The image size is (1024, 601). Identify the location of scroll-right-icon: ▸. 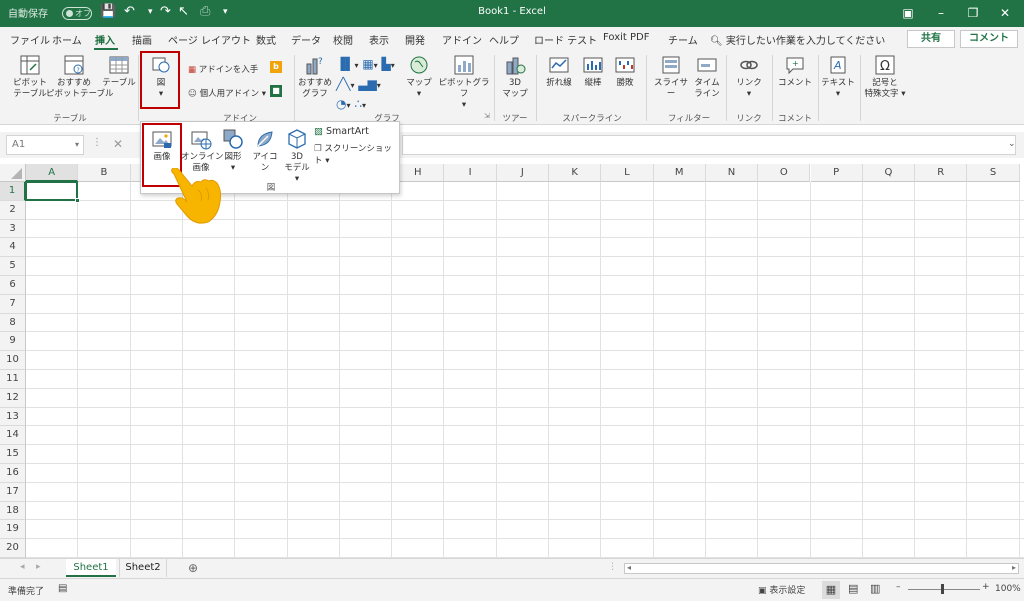
(1014, 567).